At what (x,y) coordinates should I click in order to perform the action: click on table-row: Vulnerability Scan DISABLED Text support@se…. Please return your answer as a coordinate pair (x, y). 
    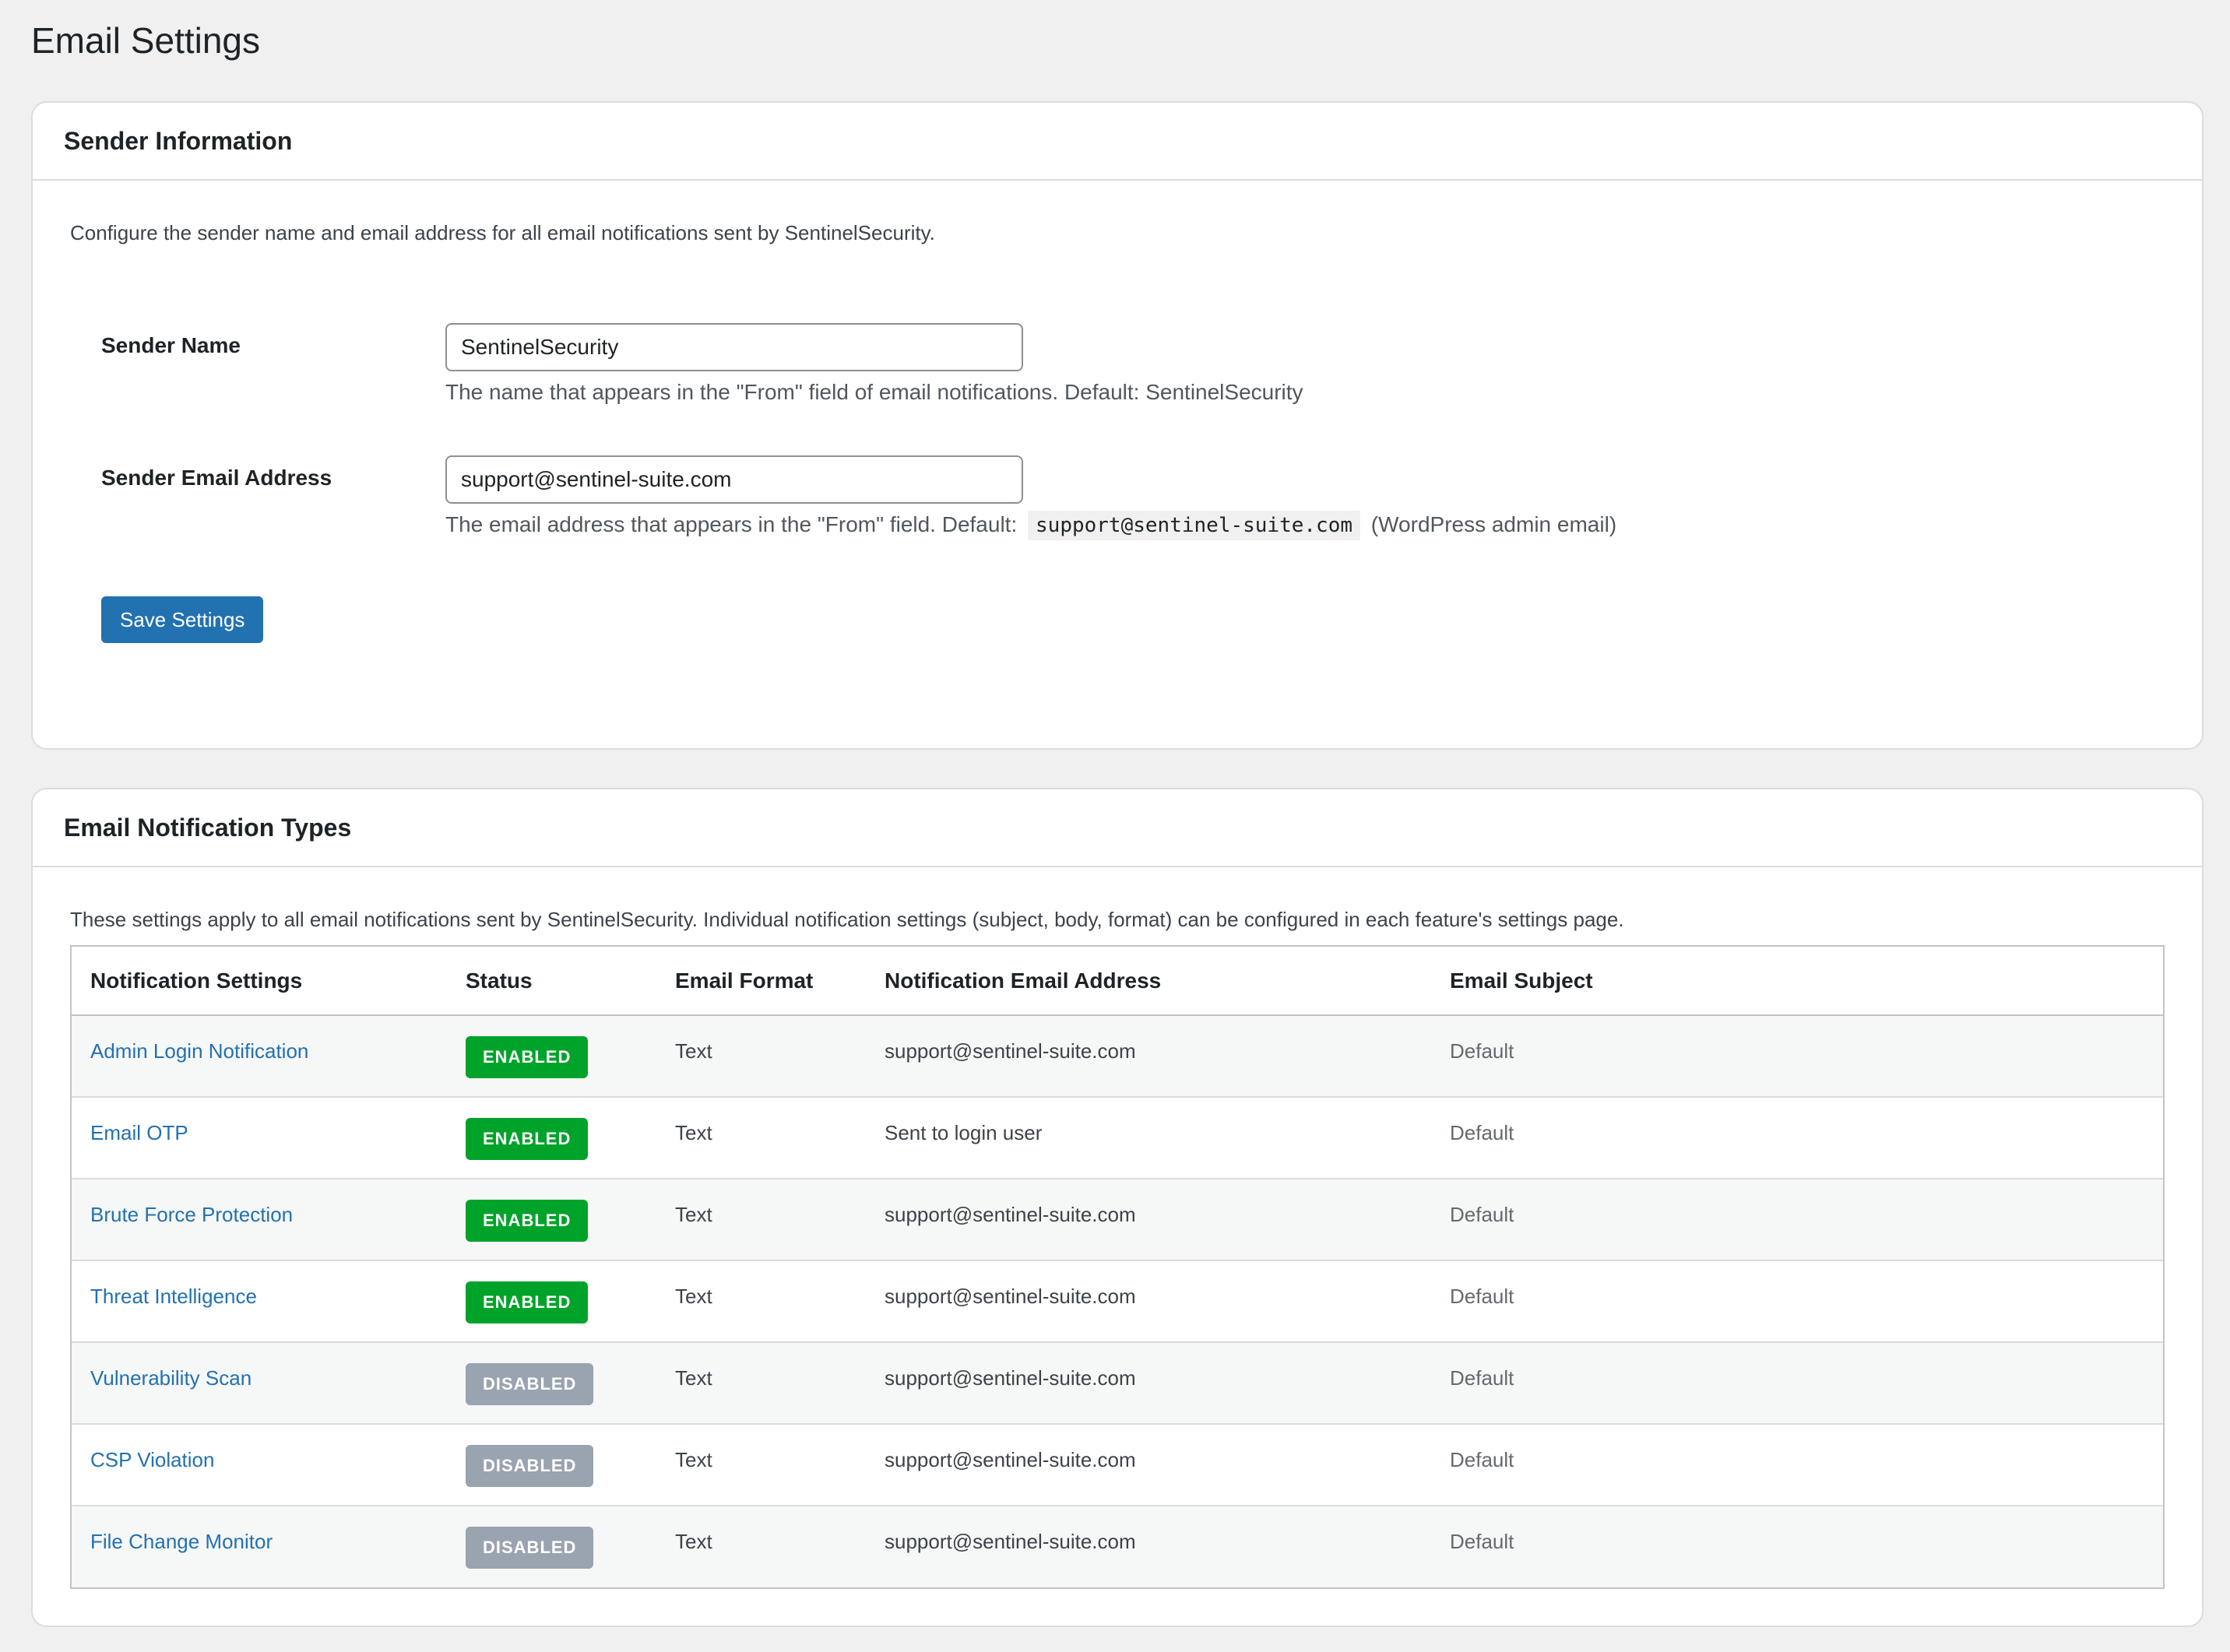
    Looking at the image, I should click on (1117, 1383).